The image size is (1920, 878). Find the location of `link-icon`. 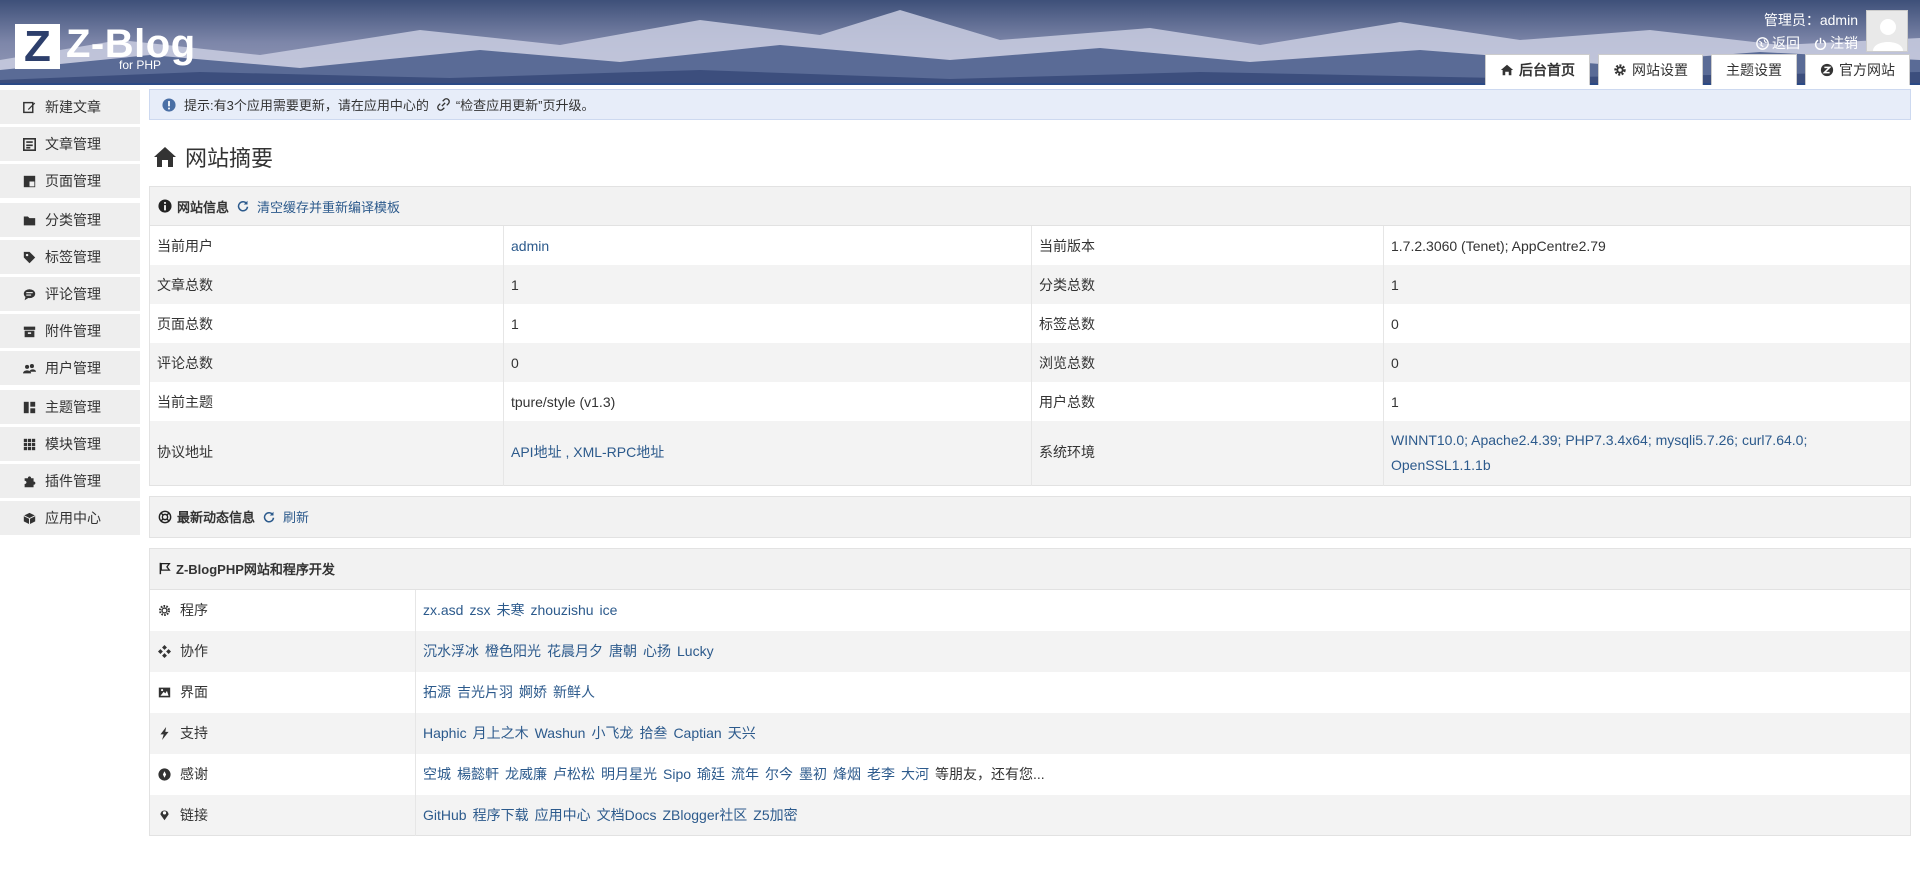

link-icon is located at coordinates (443, 104).